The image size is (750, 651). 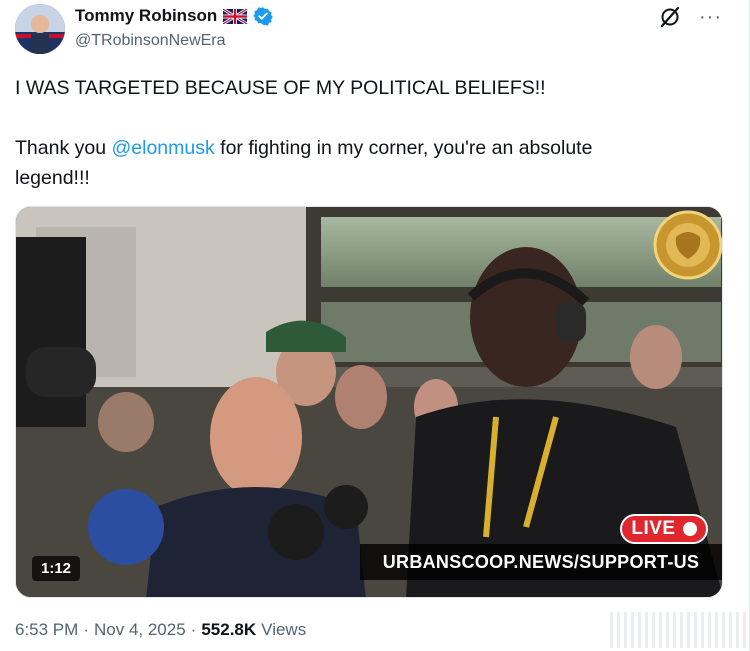 What do you see at coordinates (52, 178) in the screenshot?
I see `tweet-line-3: legend!!!` at bounding box center [52, 178].